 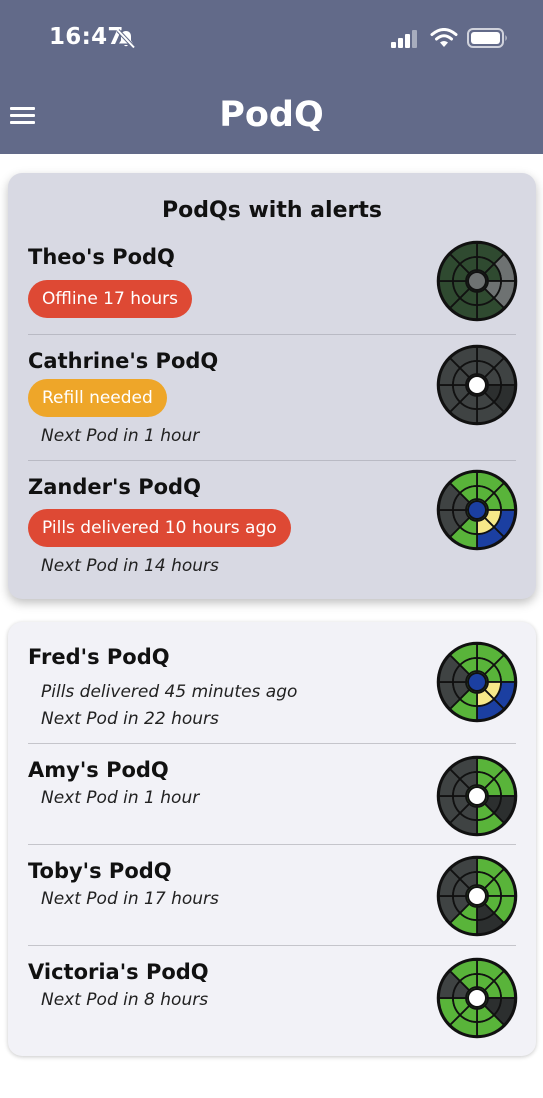 What do you see at coordinates (97, 398) in the screenshot?
I see `status-badge: Refill needed` at bounding box center [97, 398].